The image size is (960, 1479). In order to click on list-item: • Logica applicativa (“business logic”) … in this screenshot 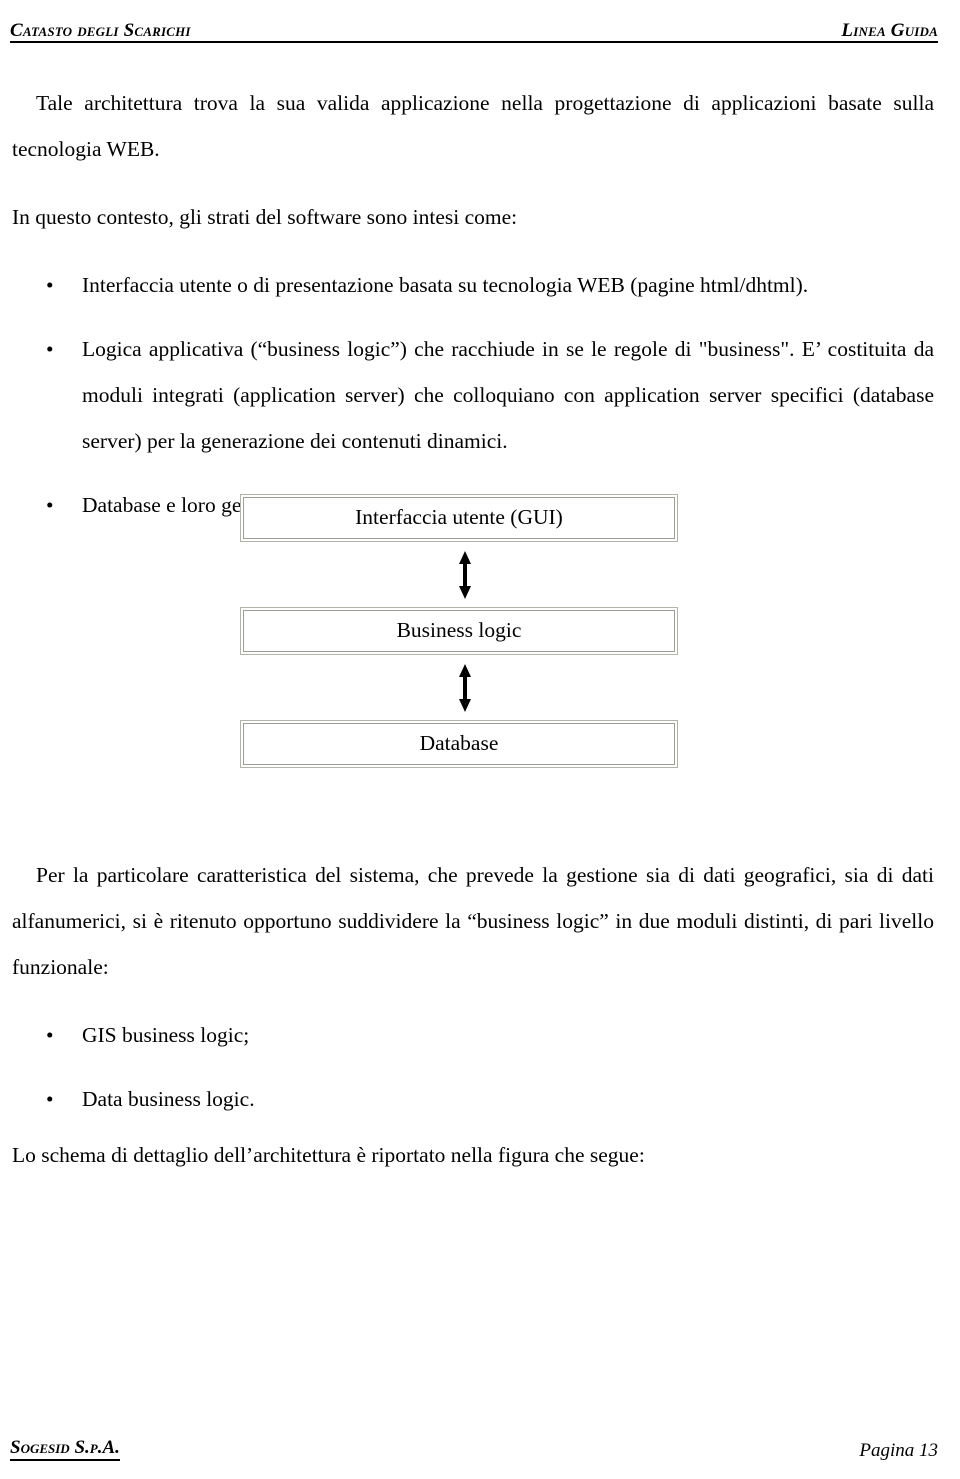, I will do `click(473, 395)`.